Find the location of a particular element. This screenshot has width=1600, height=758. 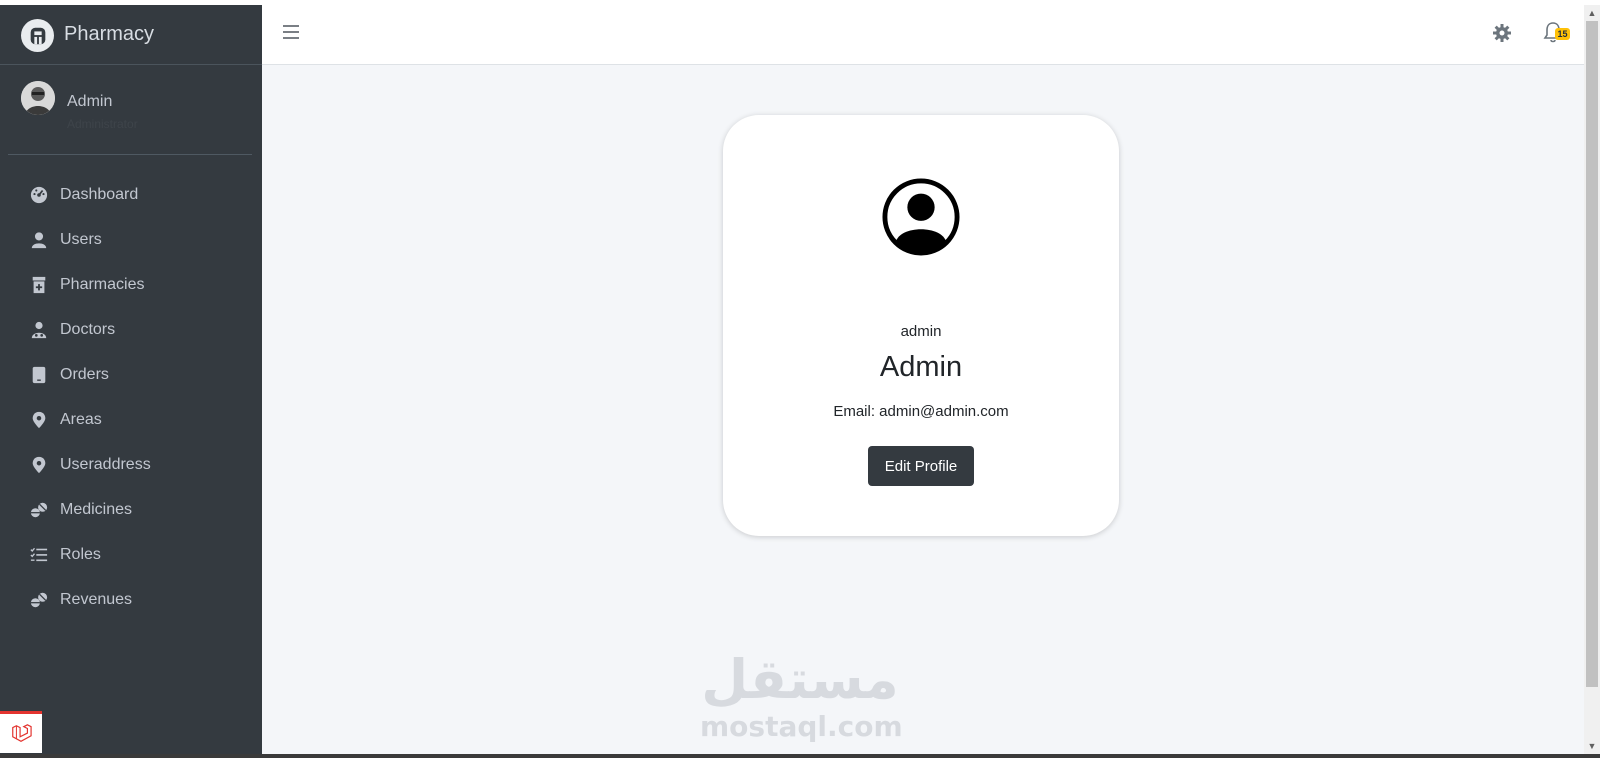

sidebar-item-doctors: Doctors is located at coordinates (131, 329).